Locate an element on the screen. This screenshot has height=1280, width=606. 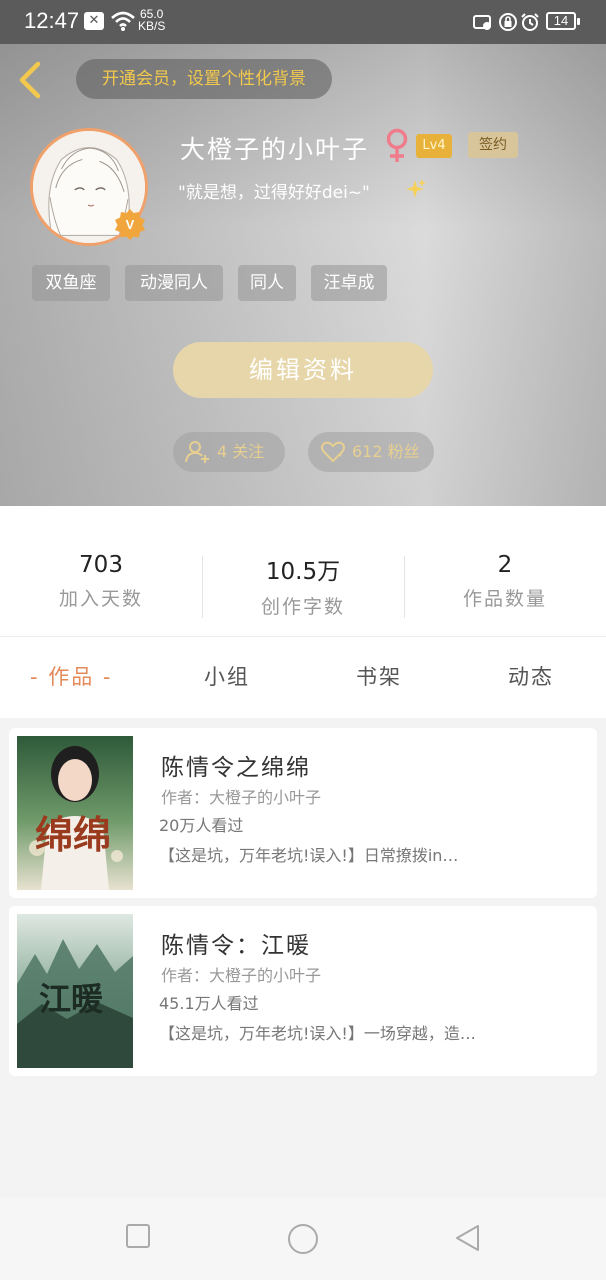
follow-user-icon is located at coordinates (197, 452).